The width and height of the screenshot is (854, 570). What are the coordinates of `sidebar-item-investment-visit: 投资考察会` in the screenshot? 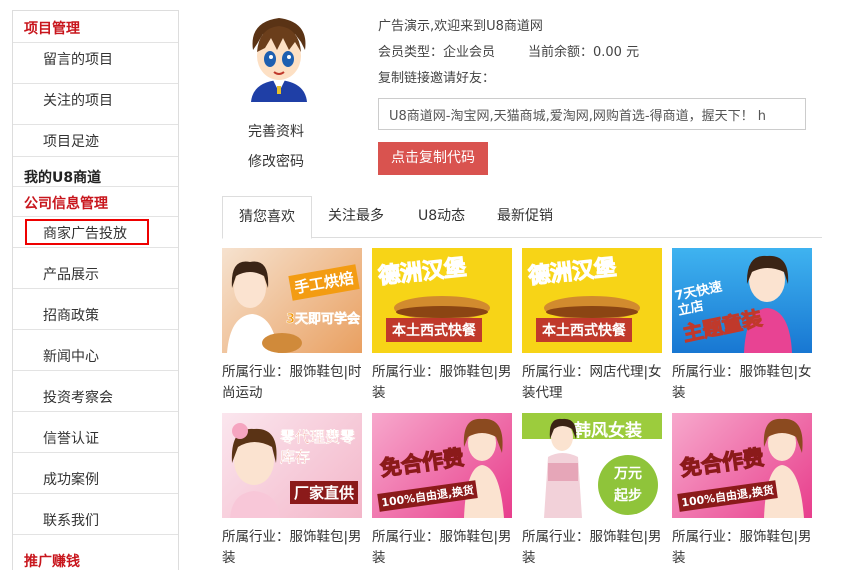 It's located at (78, 397).